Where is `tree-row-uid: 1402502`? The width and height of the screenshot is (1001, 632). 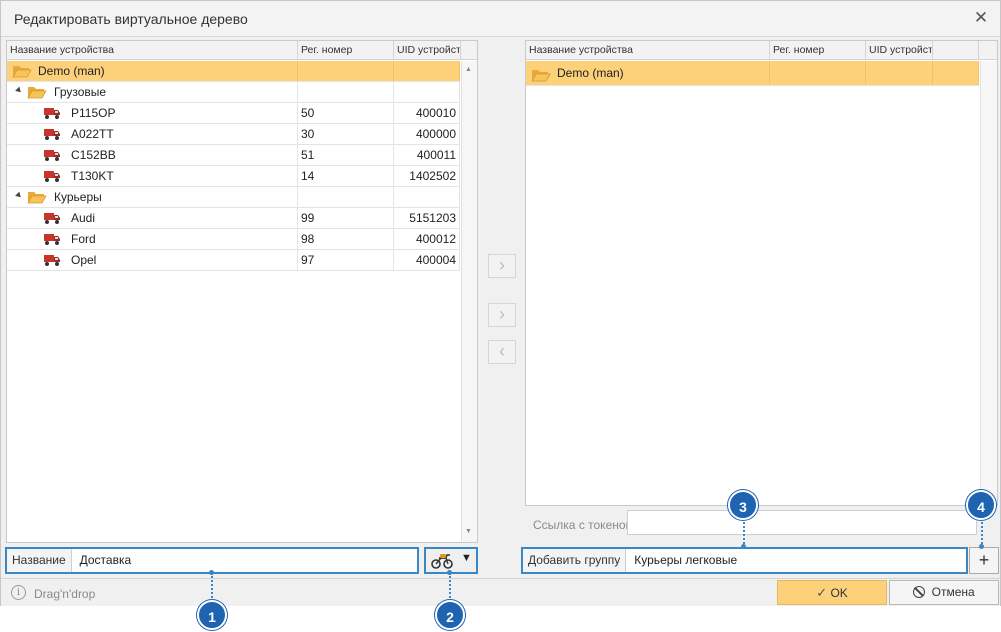 tree-row-uid: 1402502 is located at coordinates (427, 176).